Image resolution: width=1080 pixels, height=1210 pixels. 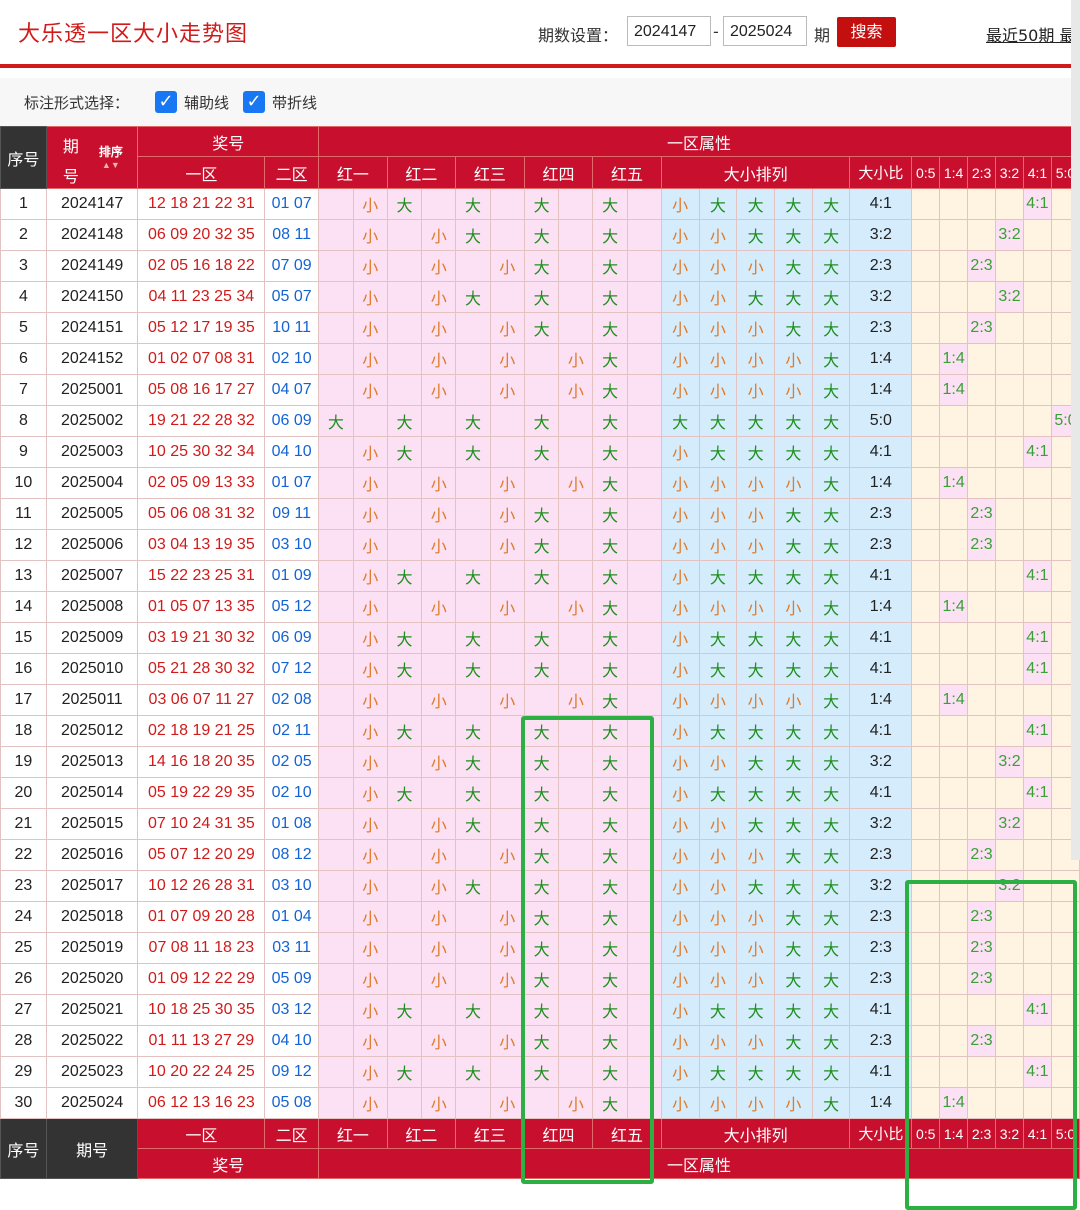 I want to click on row-ratio: 4:1, so click(x=881, y=576).